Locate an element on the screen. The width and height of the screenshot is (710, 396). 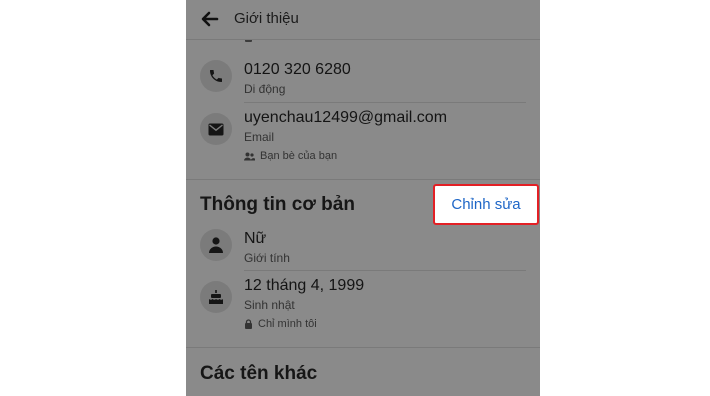
arrow-left-icon is located at coordinates (210, 19).